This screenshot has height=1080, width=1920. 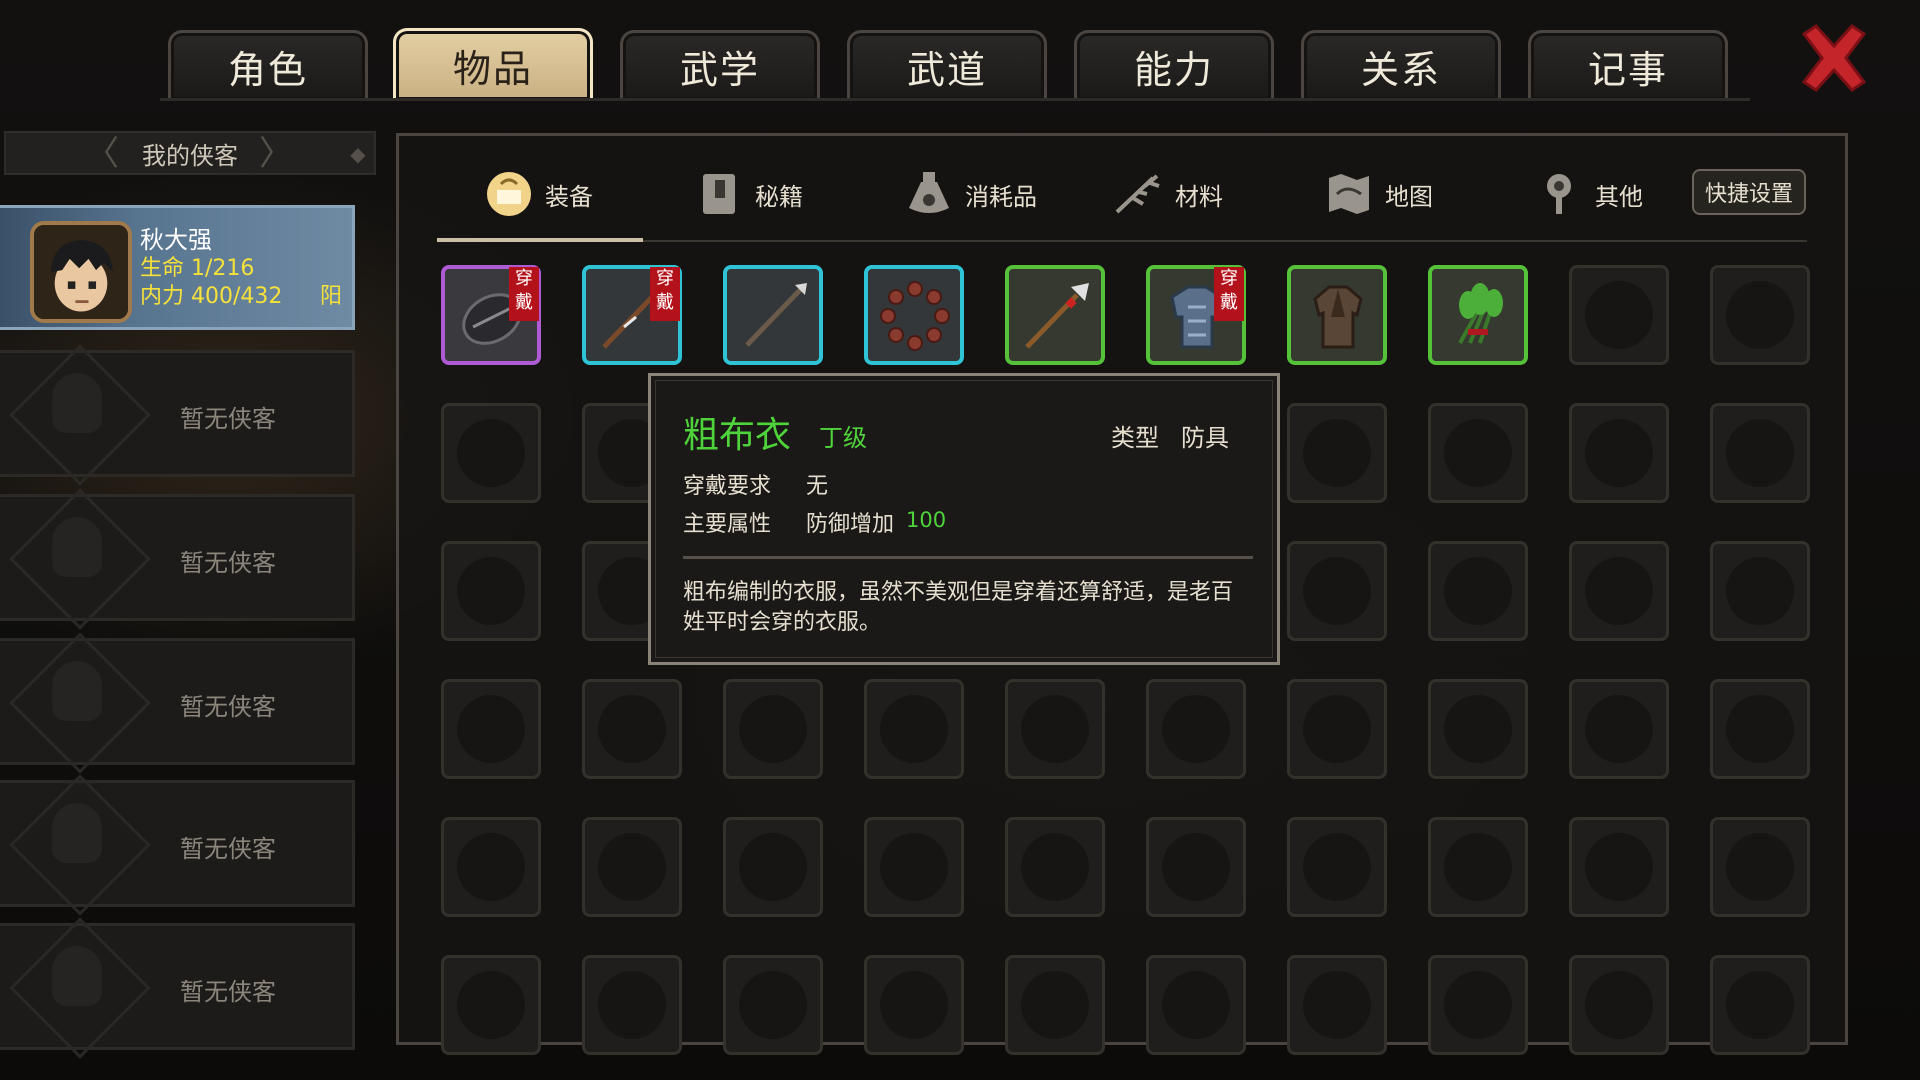 I want to click on equipment-icon, so click(x=509, y=194).